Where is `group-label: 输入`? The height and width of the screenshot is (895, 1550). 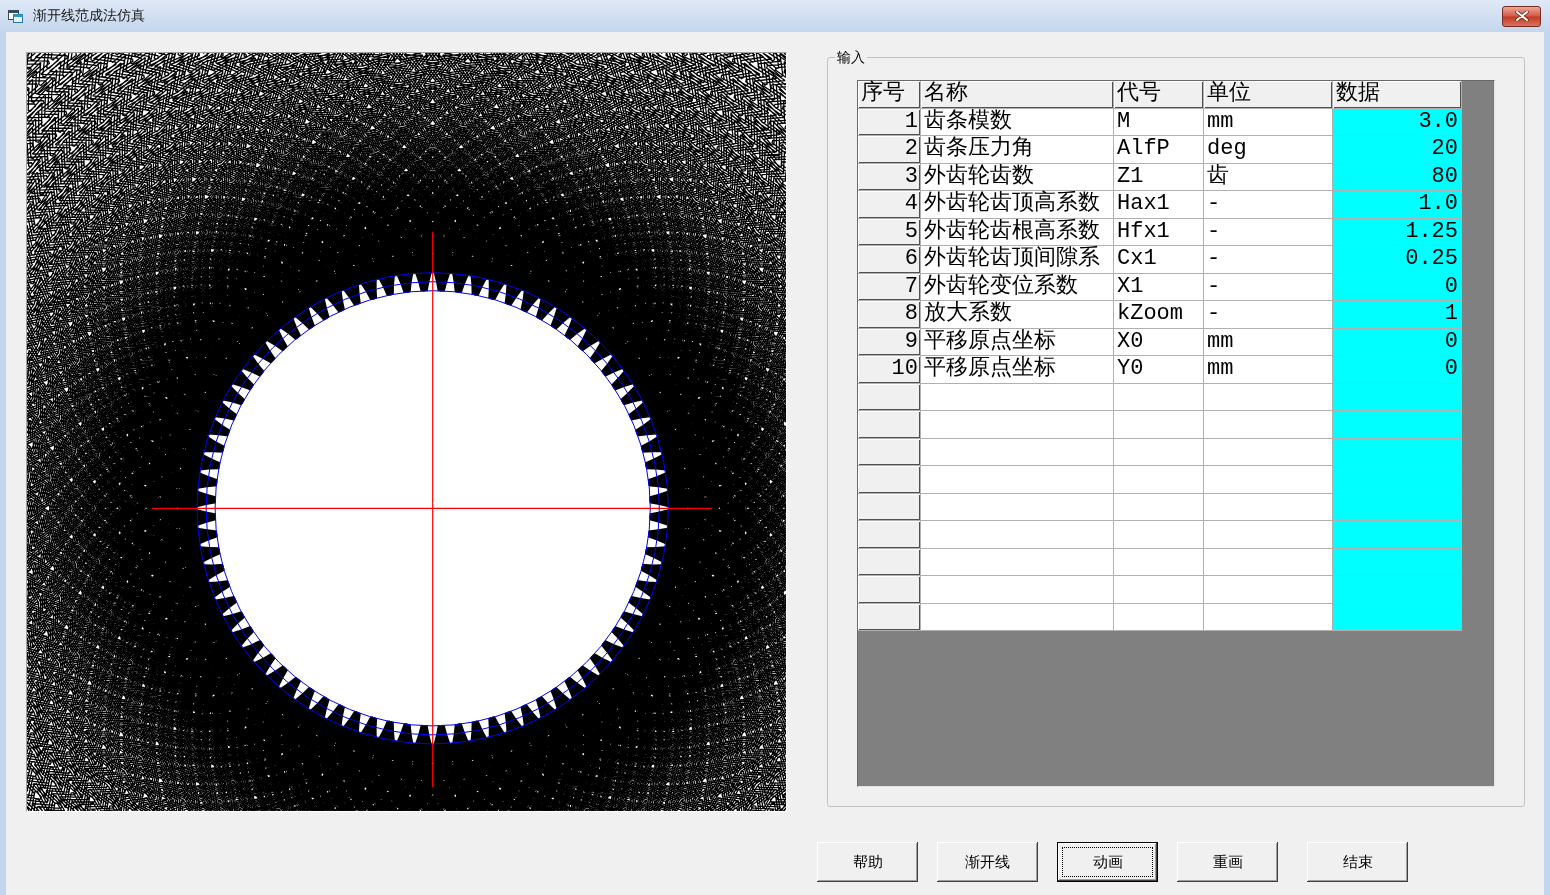
group-label: 输入 is located at coordinates (851, 57).